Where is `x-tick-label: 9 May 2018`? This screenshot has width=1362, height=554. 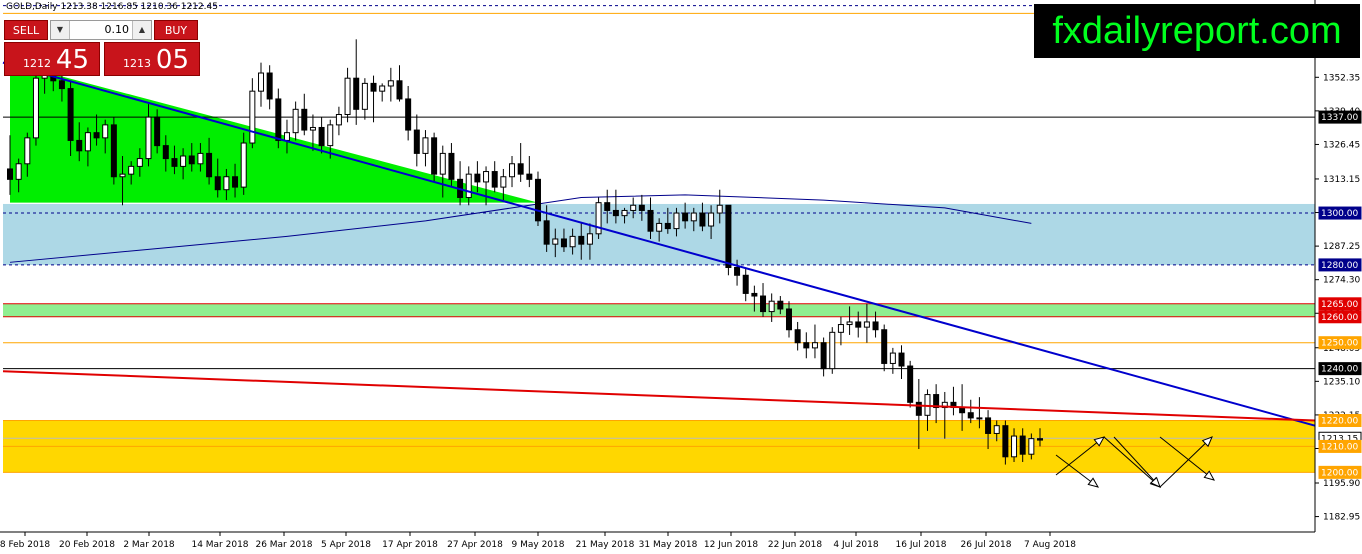 x-tick-label: 9 May 2018 is located at coordinates (538, 545).